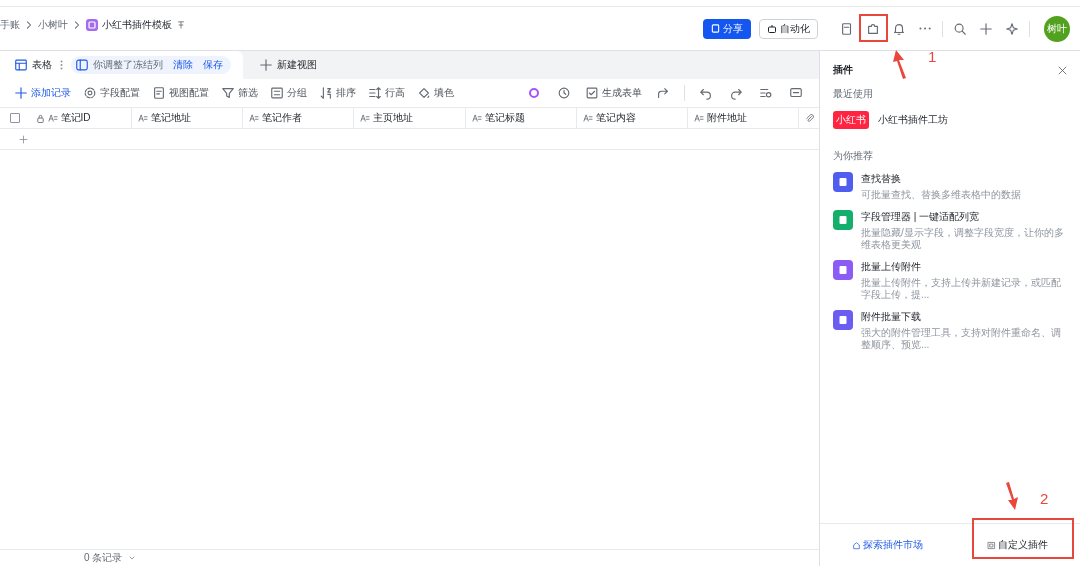  I want to click on toolbar-button: 添加记录, so click(42, 93).